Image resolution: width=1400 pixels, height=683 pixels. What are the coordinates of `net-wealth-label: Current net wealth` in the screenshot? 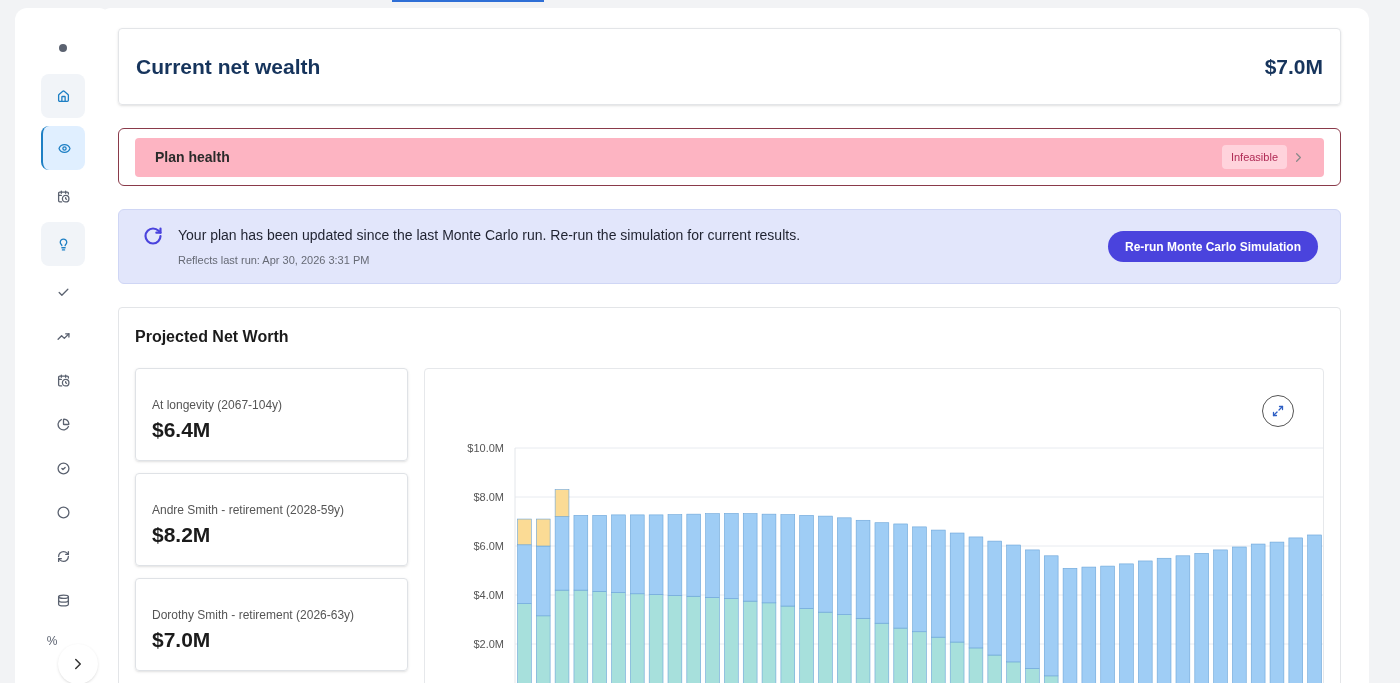 It's located at (228, 66).